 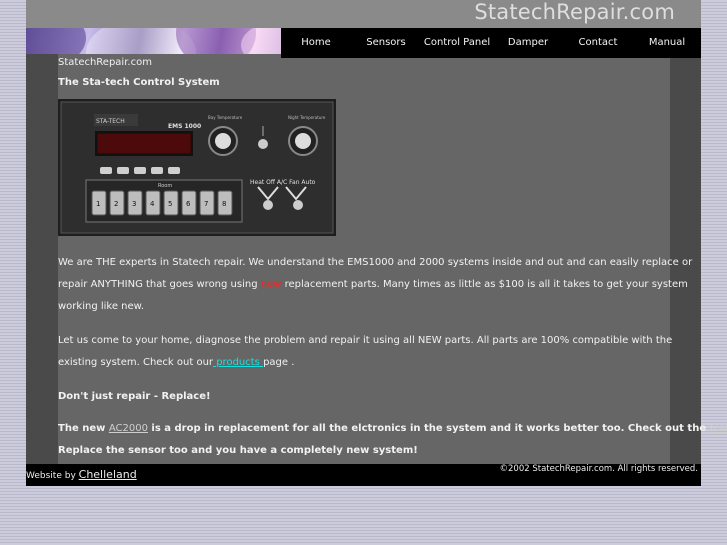 I want to click on mode-labels: Heat Off A/C Fan Auto, so click(x=283, y=182).